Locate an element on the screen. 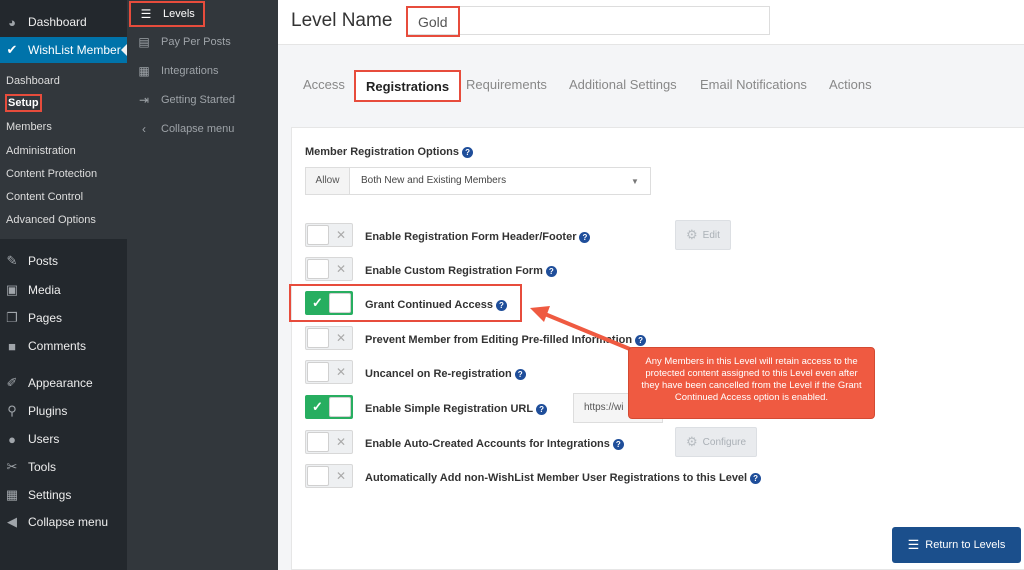 This screenshot has height=570, width=1024. settings-icon: ▦ is located at coordinates (12, 494).